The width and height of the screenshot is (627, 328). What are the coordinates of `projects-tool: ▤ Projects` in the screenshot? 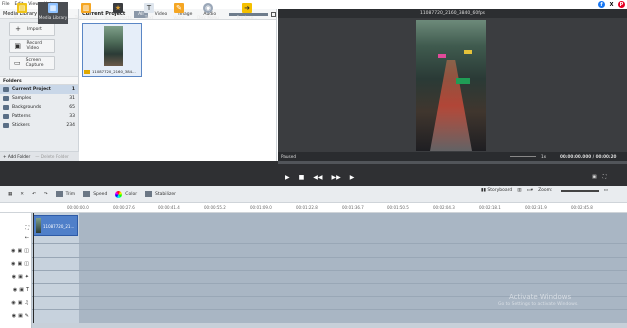 It's located at (22, 13).